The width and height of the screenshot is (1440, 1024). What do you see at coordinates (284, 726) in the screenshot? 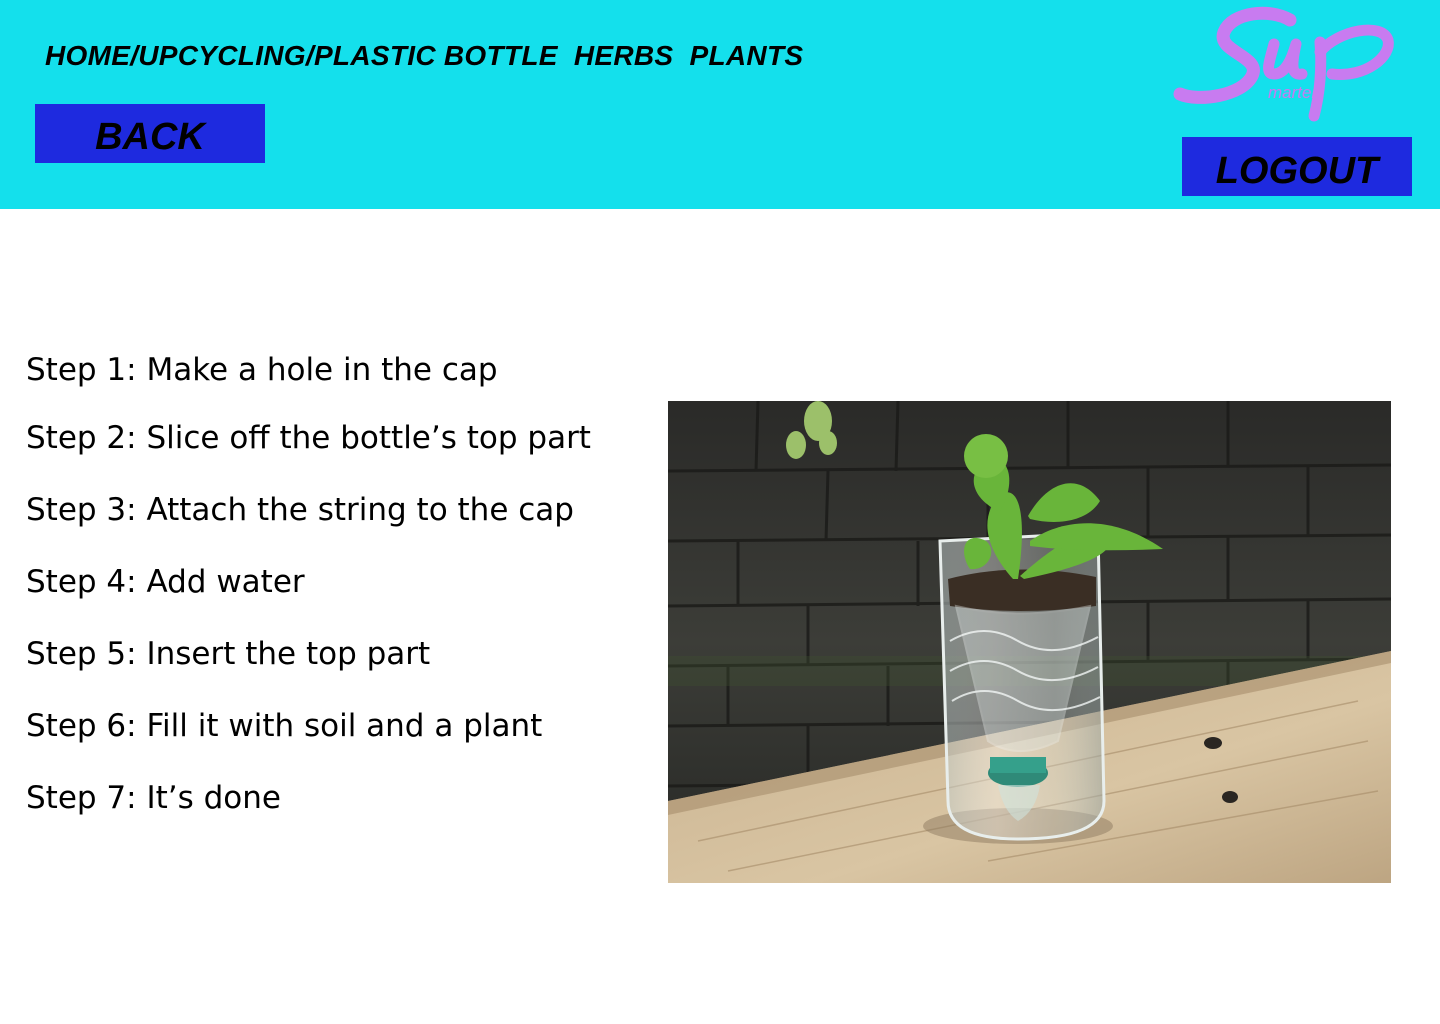
I see `step-item: Step 6: Fill it with soil and a plant` at bounding box center [284, 726].